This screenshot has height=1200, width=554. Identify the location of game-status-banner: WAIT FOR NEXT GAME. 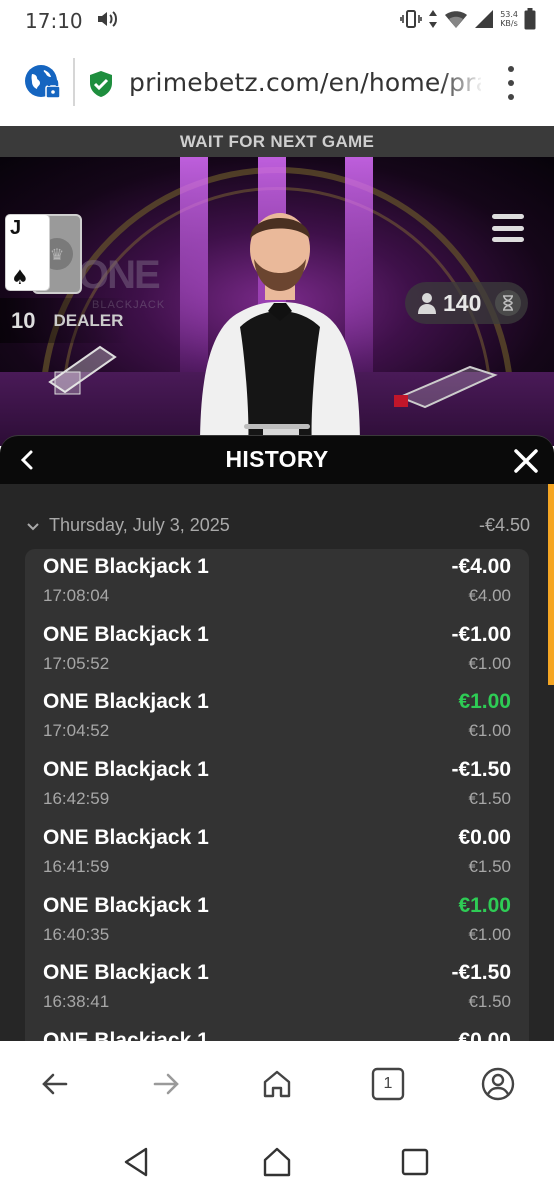
(277, 141).